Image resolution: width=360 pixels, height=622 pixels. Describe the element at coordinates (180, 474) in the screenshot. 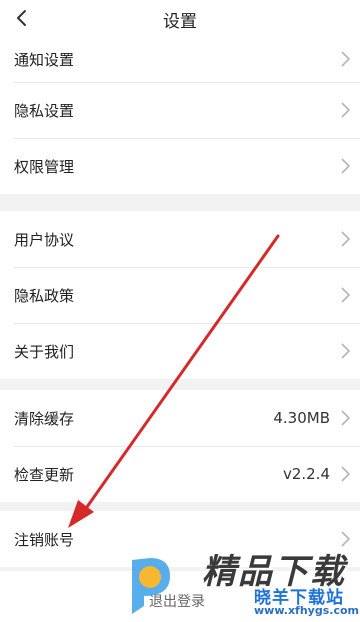

I see `check-update-row: 检查更新 v2.2.4` at that location.